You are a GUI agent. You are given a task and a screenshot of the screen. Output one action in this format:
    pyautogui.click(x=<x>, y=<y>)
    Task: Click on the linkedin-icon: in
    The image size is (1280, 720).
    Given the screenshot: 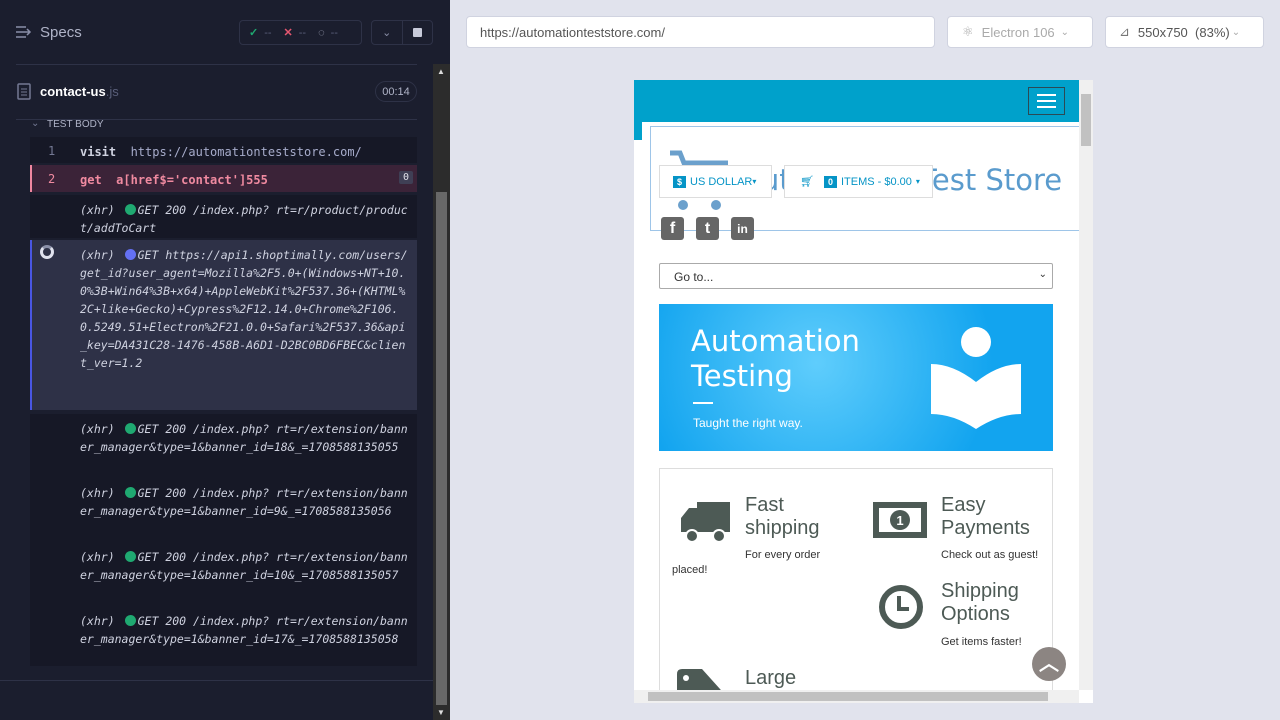 What is the action you would take?
    pyautogui.click(x=742, y=228)
    